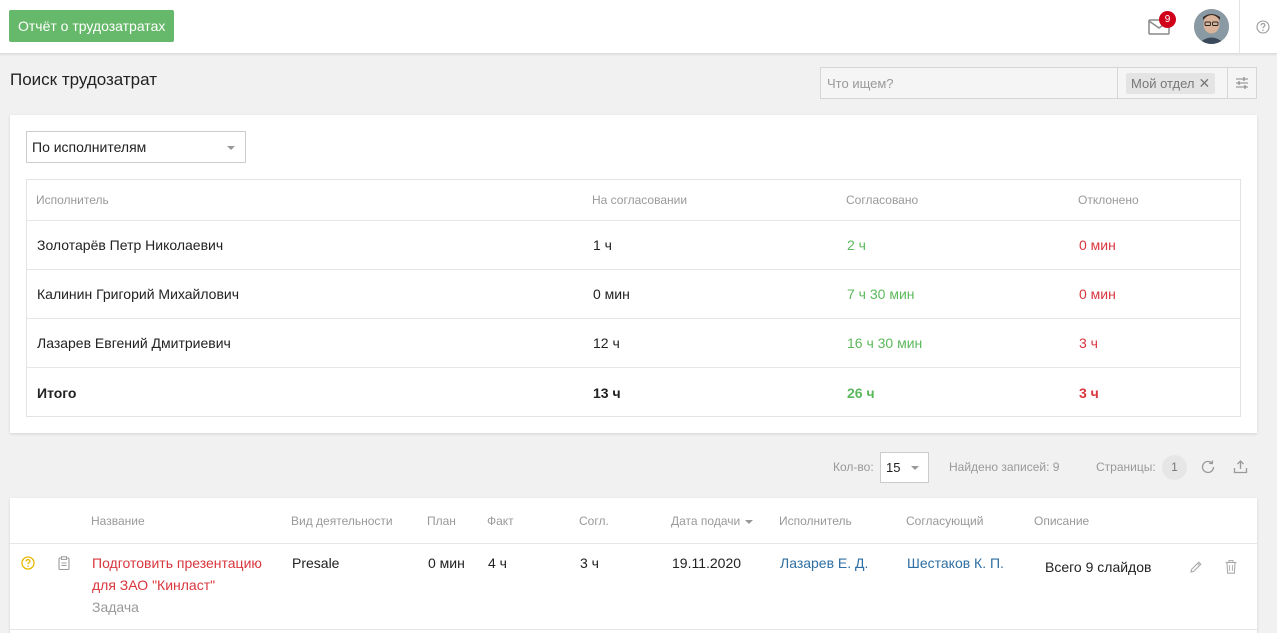  What do you see at coordinates (606, 343) in the screenshot?
I see `pending-value: 12 ч` at bounding box center [606, 343].